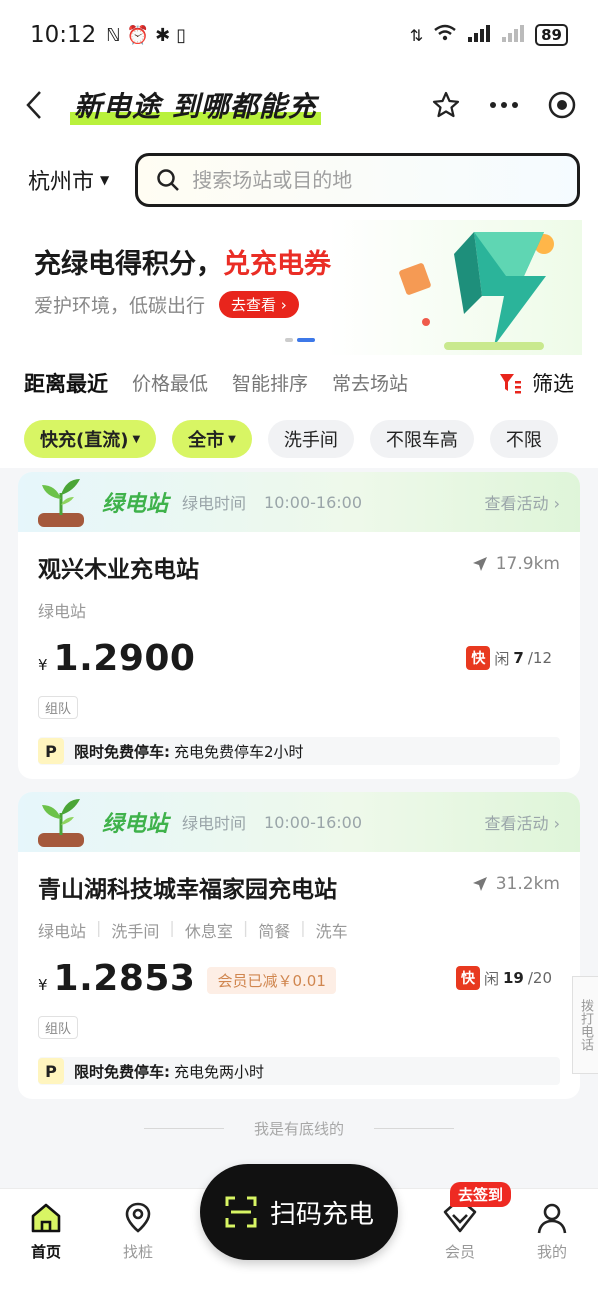  I want to click on close-miniapp-button, so click(562, 105).